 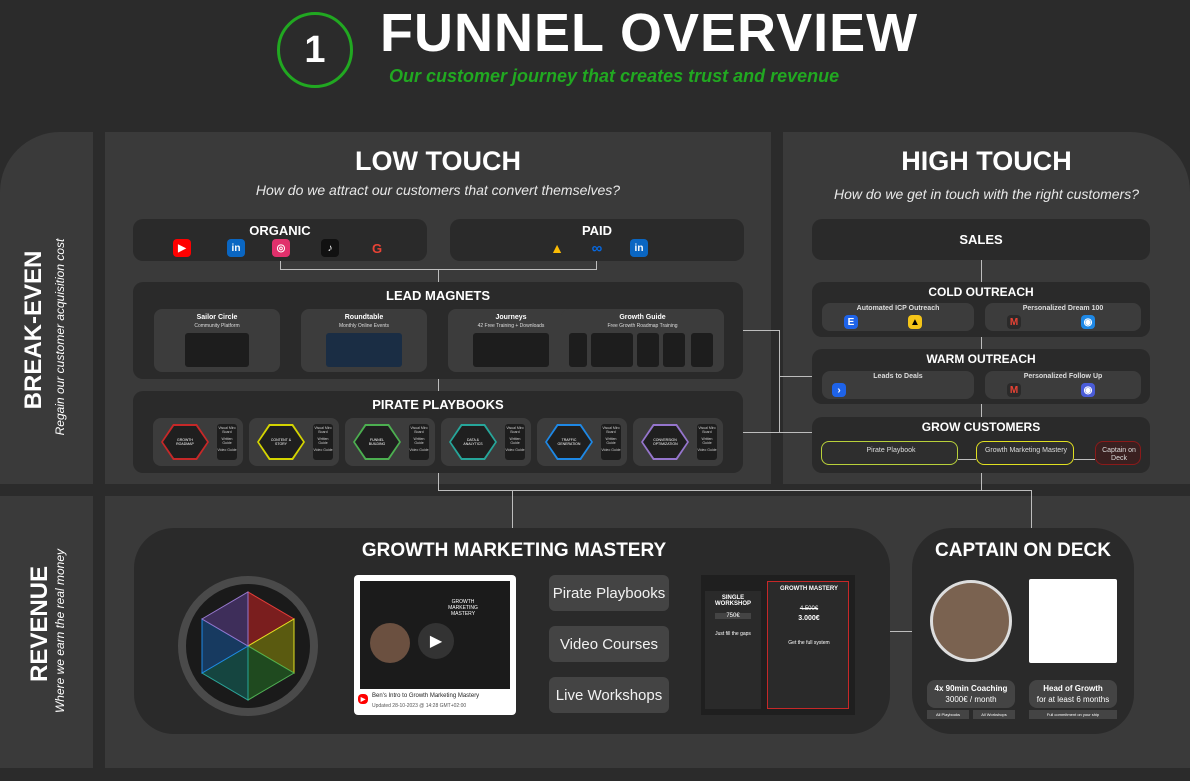 I want to click on plan-title: SINGLE WORKSHOP, so click(x=733, y=601).